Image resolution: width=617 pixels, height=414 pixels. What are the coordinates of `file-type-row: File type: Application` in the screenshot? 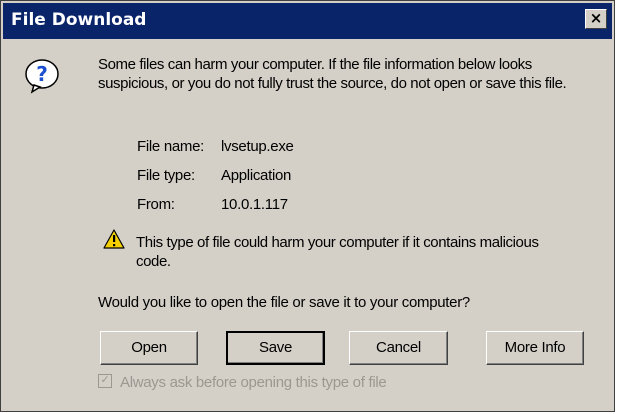 It's located at (214, 175).